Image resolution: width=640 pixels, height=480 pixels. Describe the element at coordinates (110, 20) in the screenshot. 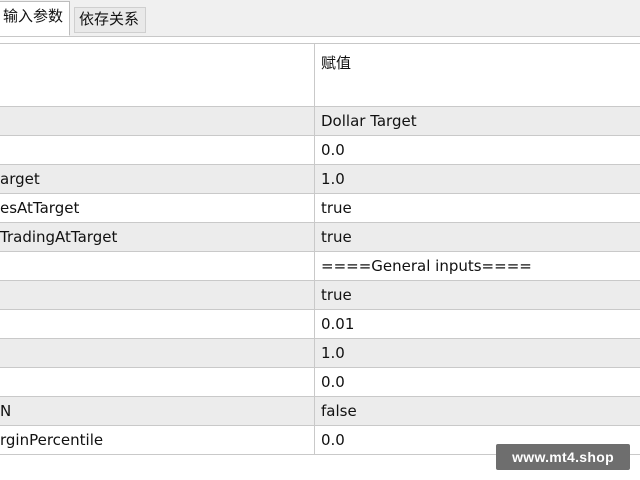

I see `tab-dependencies: 依存关系` at that location.